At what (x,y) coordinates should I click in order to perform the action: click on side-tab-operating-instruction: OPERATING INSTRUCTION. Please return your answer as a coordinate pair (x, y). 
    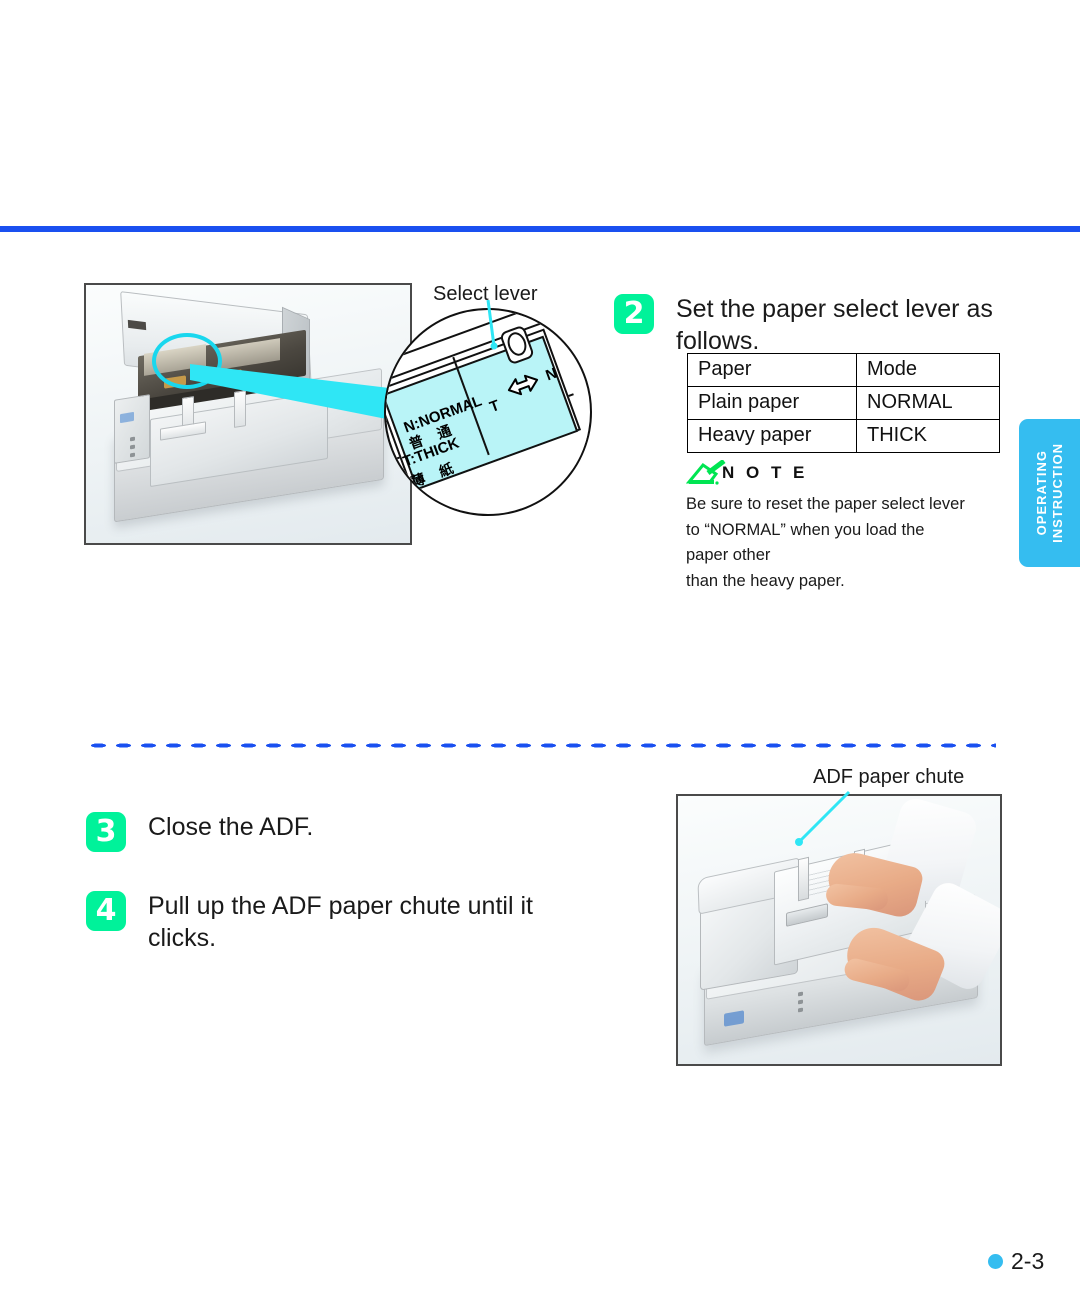
    Looking at the image, I should click on (1049, 493).